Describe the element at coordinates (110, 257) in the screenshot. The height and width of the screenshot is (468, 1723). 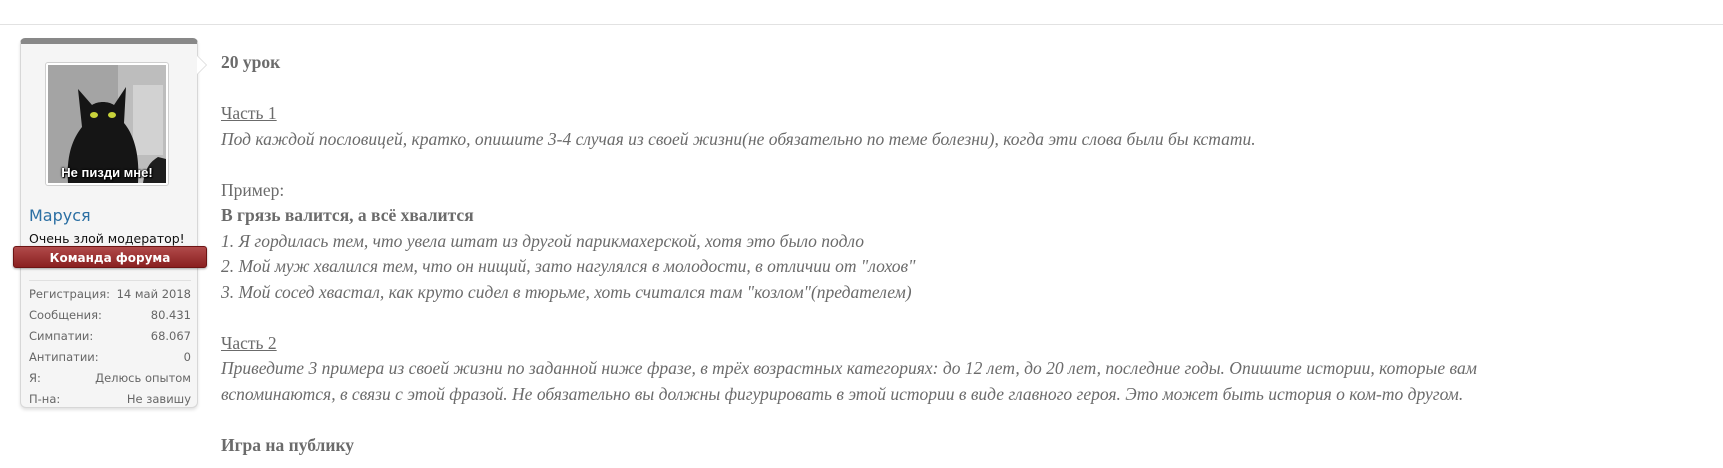
I see `user-banner: Команда форума` at that location.